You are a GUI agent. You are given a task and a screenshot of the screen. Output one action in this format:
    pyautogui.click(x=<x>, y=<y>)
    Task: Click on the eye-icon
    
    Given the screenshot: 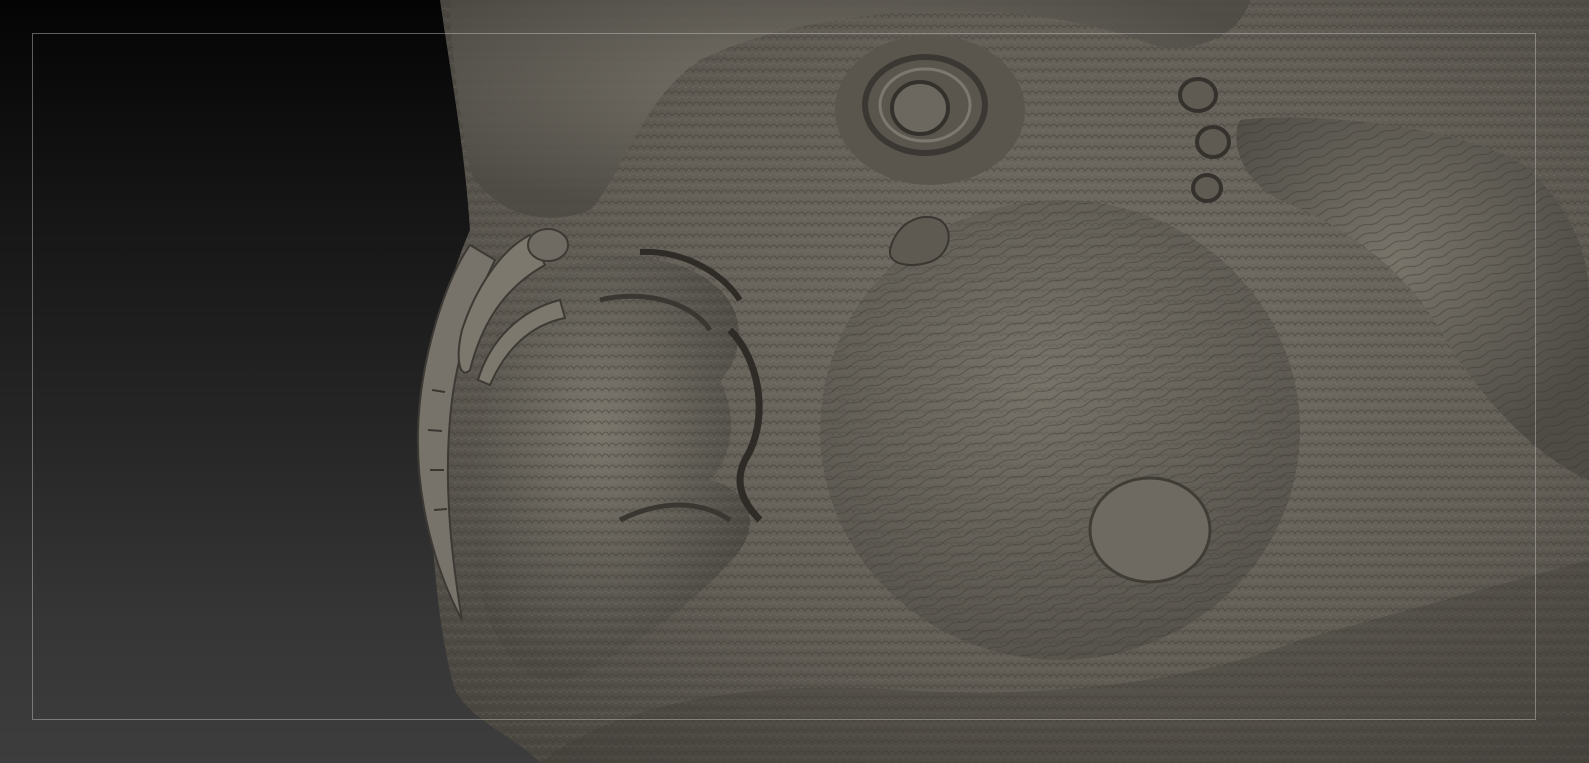 What is the action you would take?
    pyautogui.click(x=920, y=108)
    